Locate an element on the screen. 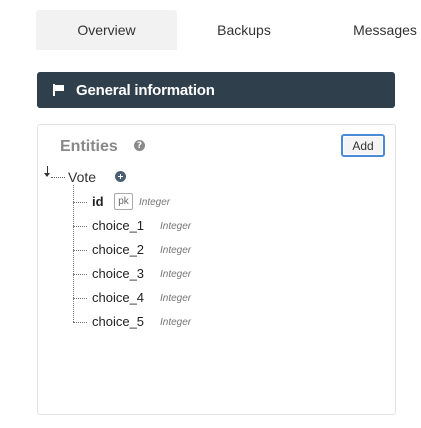 This screenshot has width=421, height=428. plus-circle-icon is located at coordinates (120, 176).